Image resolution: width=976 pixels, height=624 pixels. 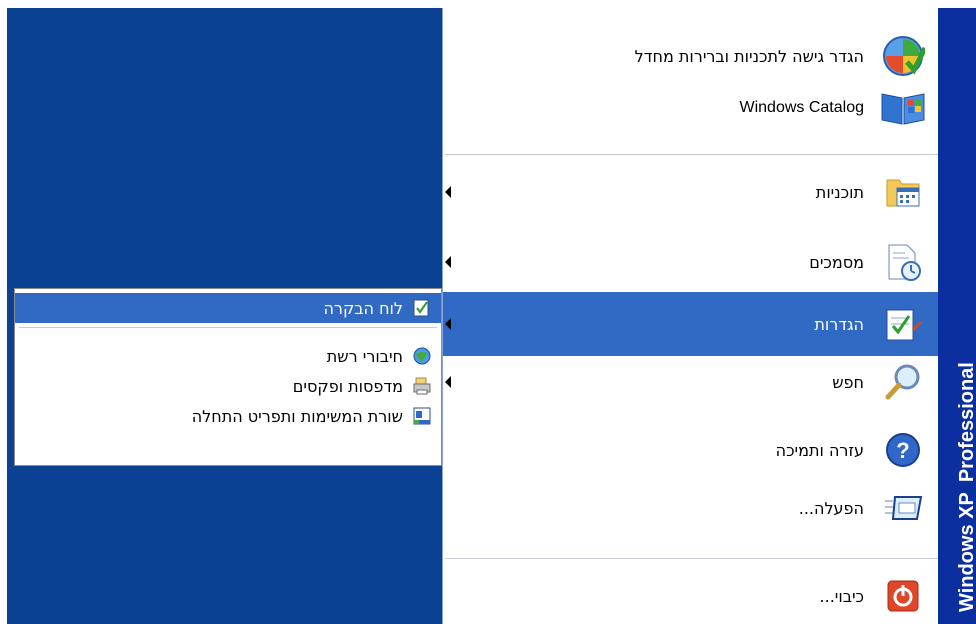 What do you see at coordinates (690, 262) in the screenshot?
I see `menu-item-documents: מסמכים` at bounding box center [690, 262].